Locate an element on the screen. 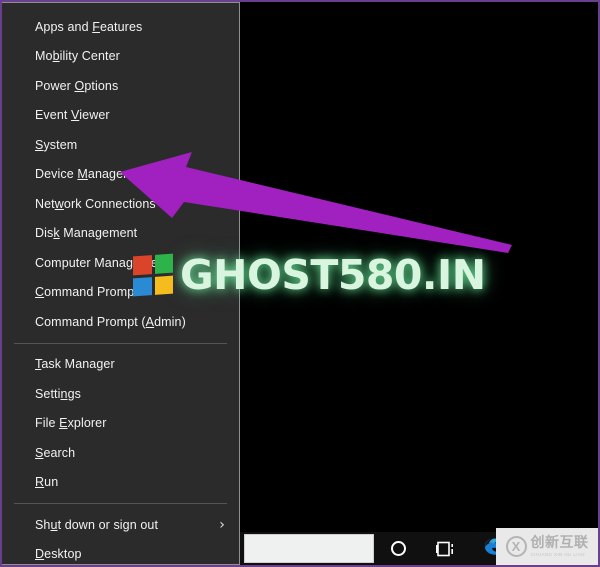 This screenshot has width=600, height=567. taskbar is located at coordinates (419, 548).